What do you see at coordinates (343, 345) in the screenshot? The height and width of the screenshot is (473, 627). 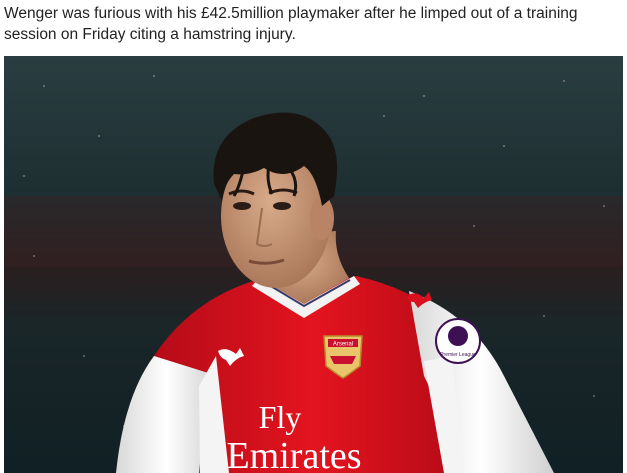 I see `svg-text: Arsenal` at bounding box center [343, 345].